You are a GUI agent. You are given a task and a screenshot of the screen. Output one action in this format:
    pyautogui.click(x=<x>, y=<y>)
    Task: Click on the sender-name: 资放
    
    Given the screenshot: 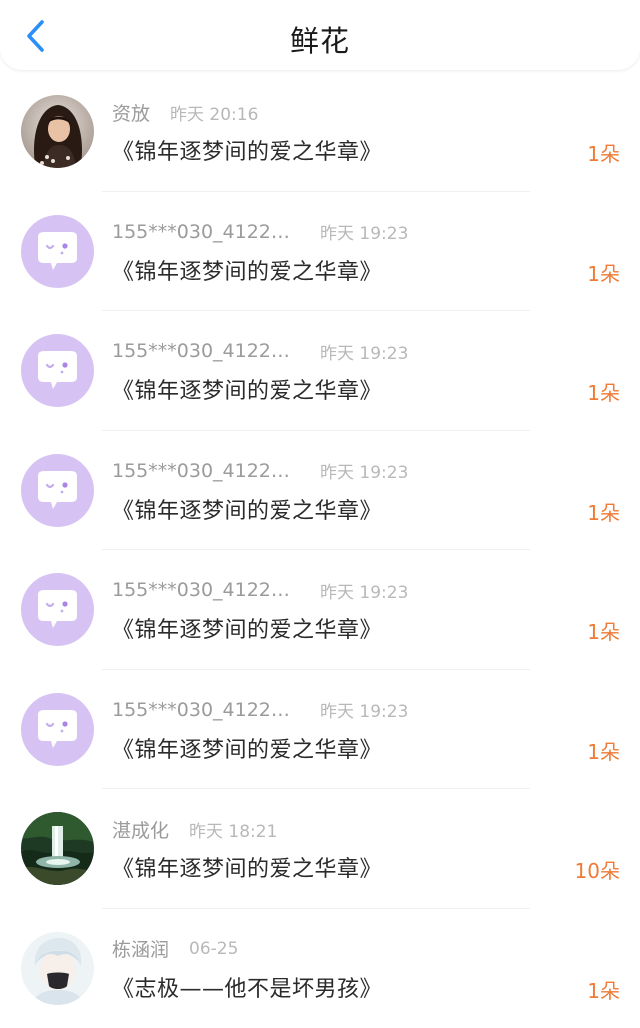 What is the action you would take?
    pyautogui.click(x=131, y=112)
    